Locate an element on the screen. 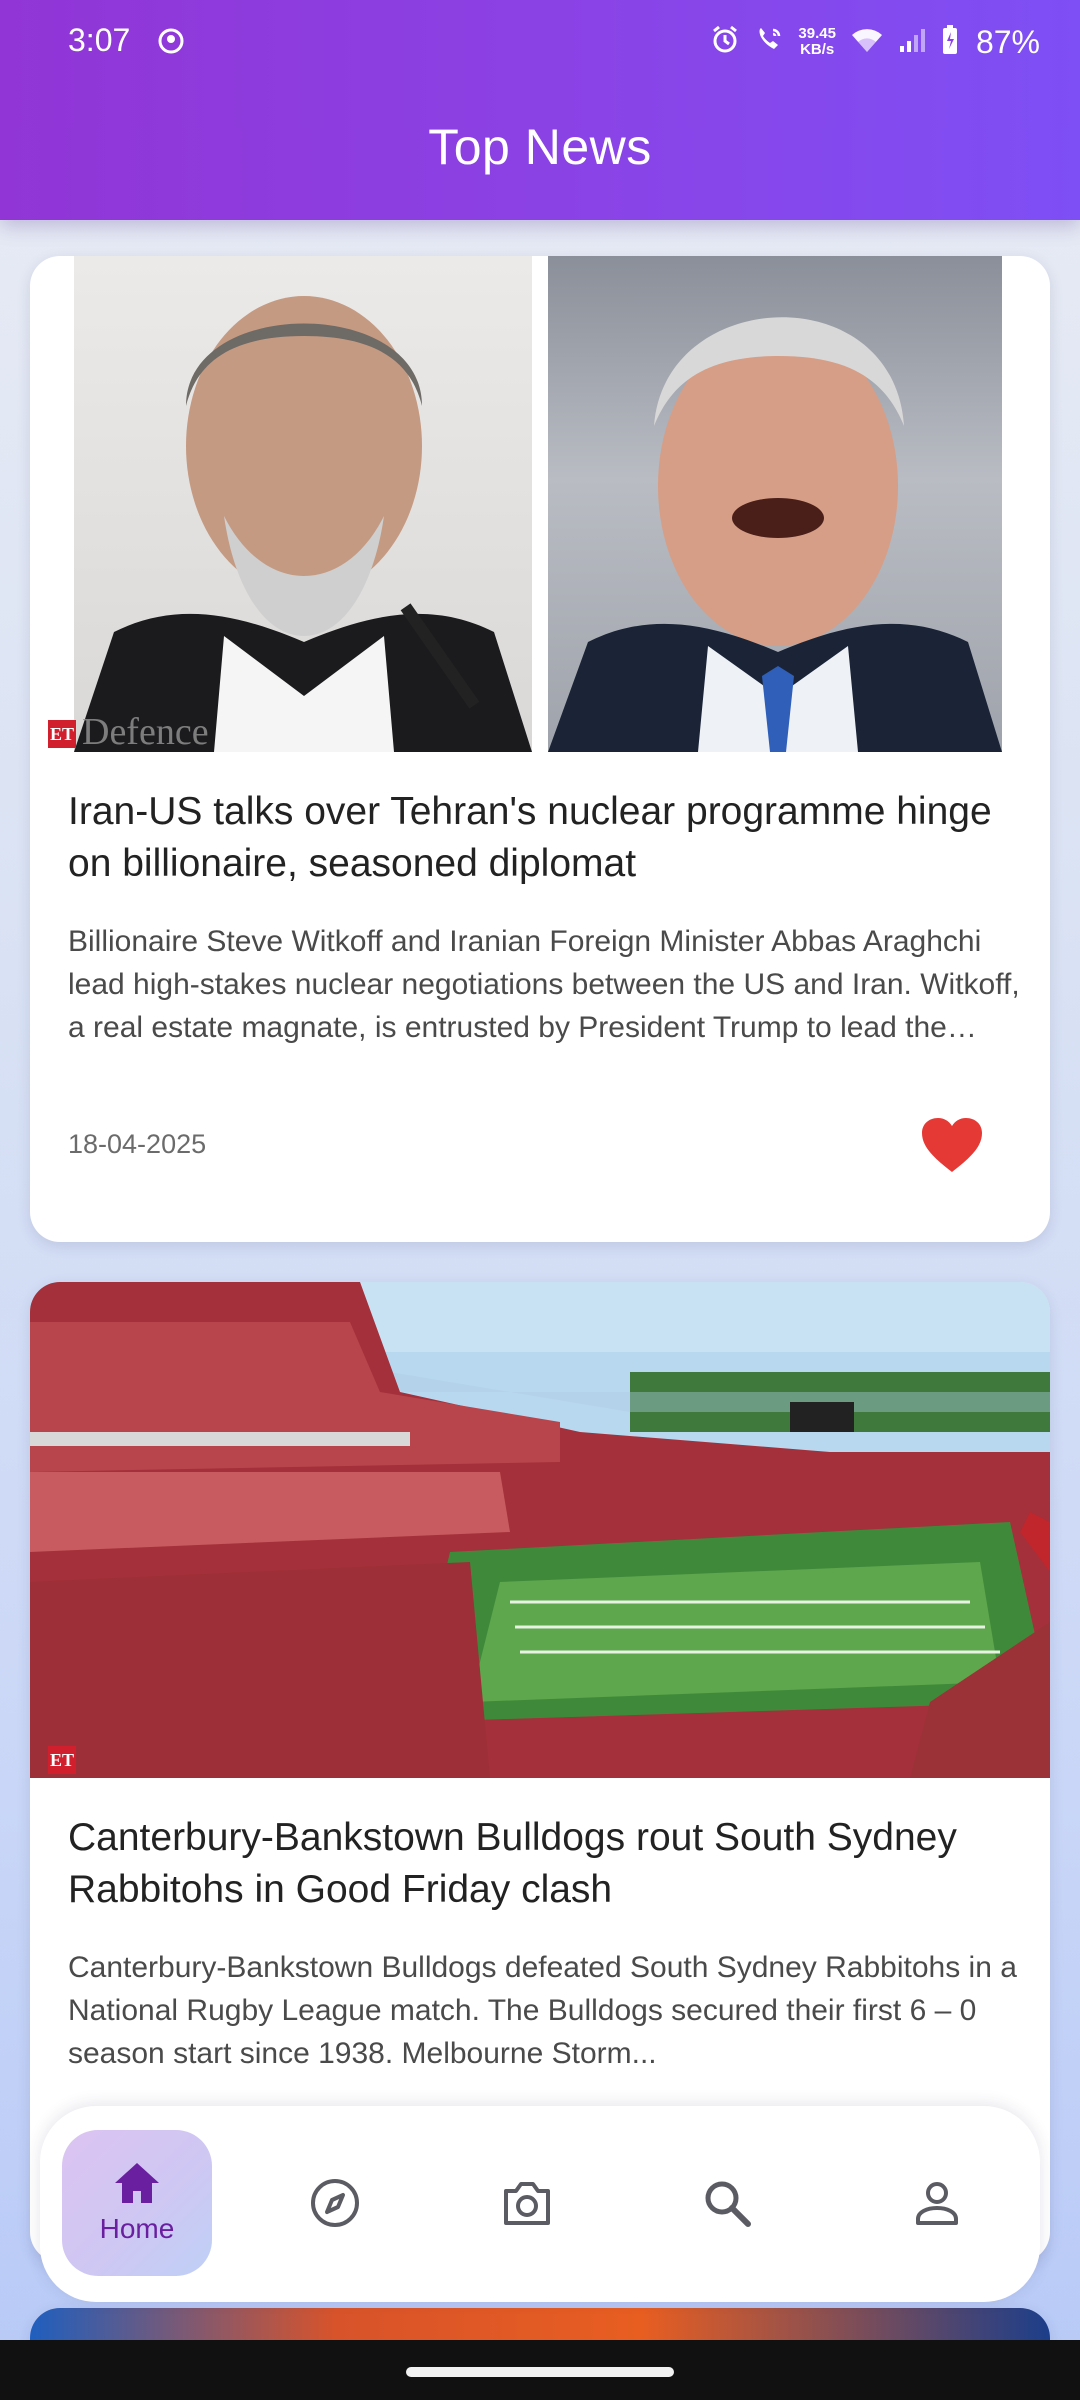  nav-explore-button is located at coordinates (335, 2203).